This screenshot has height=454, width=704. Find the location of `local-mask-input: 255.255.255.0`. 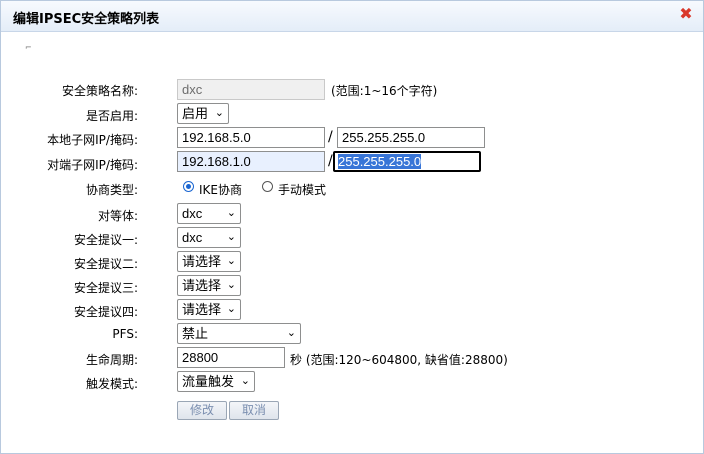

local-mask-input: 255.255.255.0 is located at coordinates (411, 137).